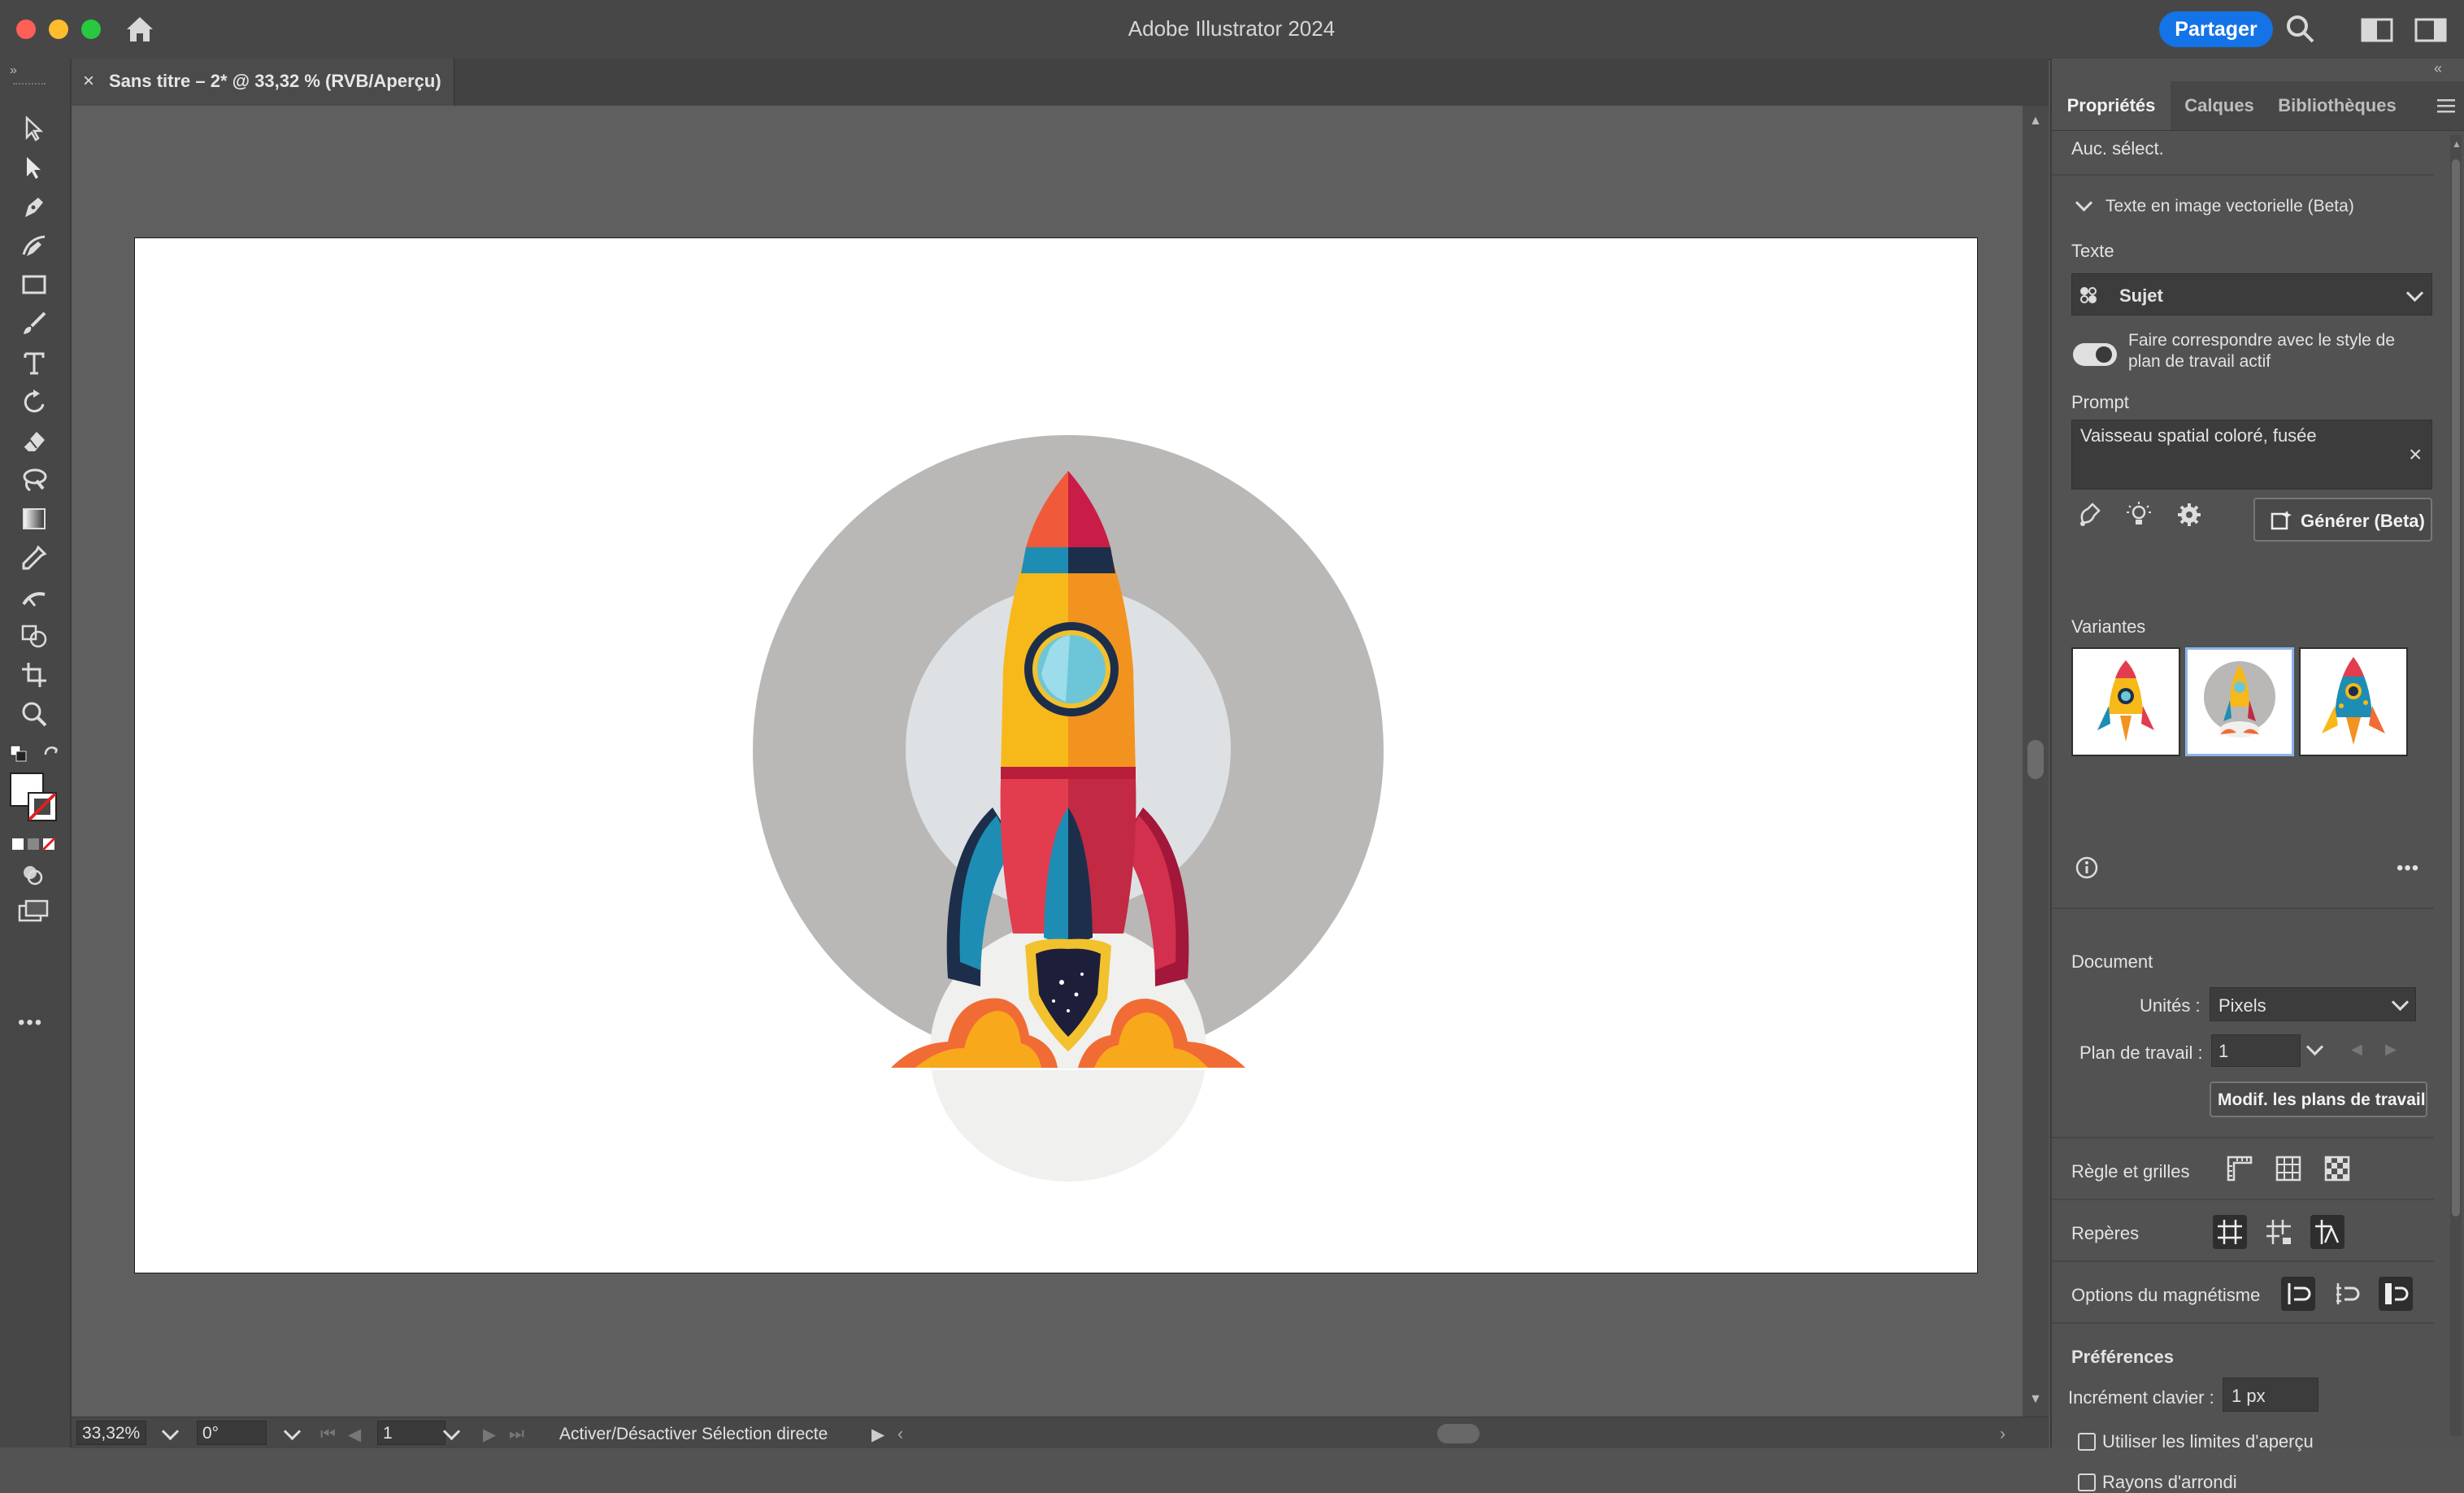  Describe the element at coordinates (328, 1434) in the screenshot. I see `first-artboard-icon: ⏮` at that location.